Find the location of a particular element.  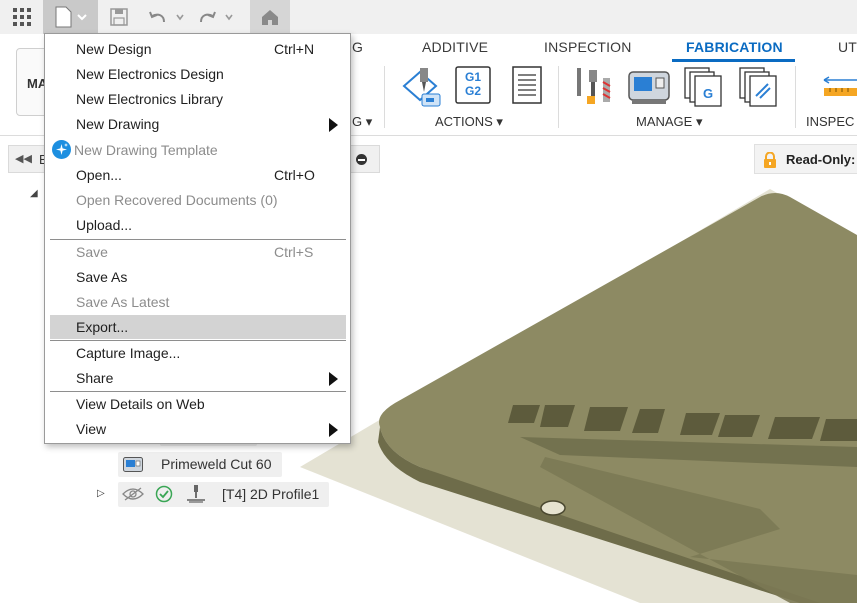

menu-item-label: New Drawing is located at coordinates (118, 124).